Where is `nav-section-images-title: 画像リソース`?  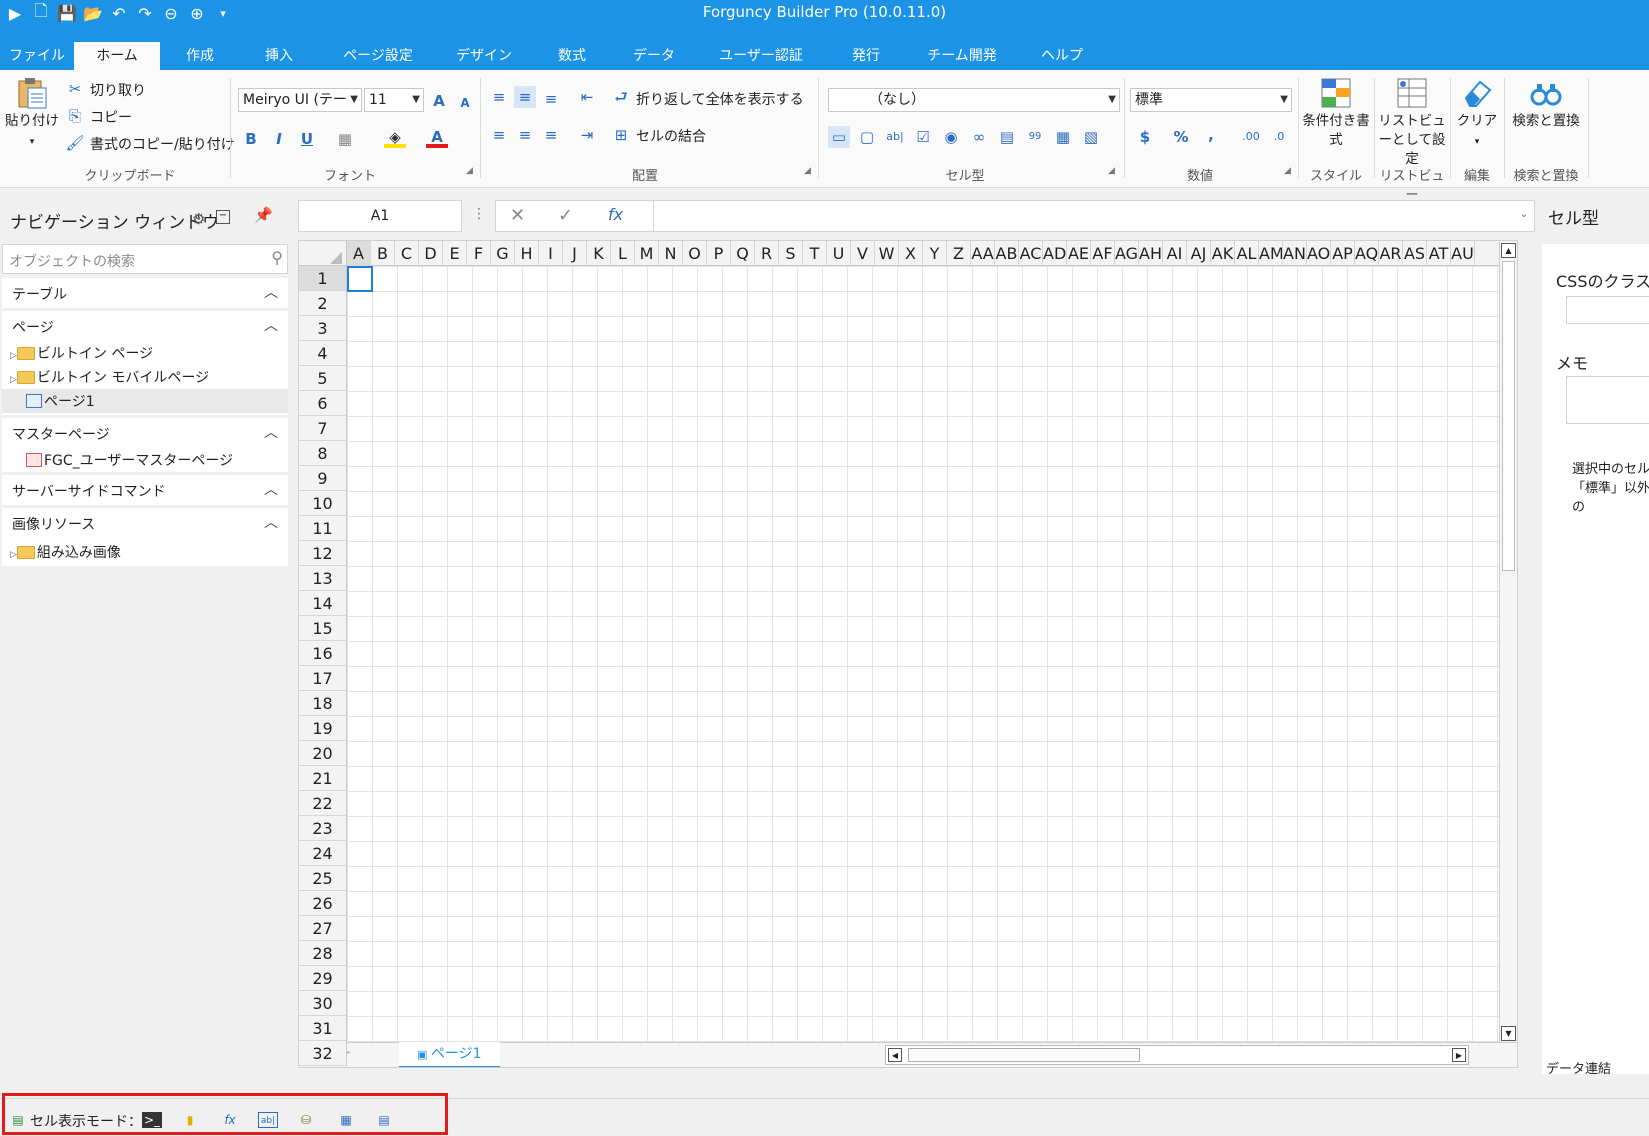
nav-section-images-title: 画像リソース is located at coordinates (53, 524).